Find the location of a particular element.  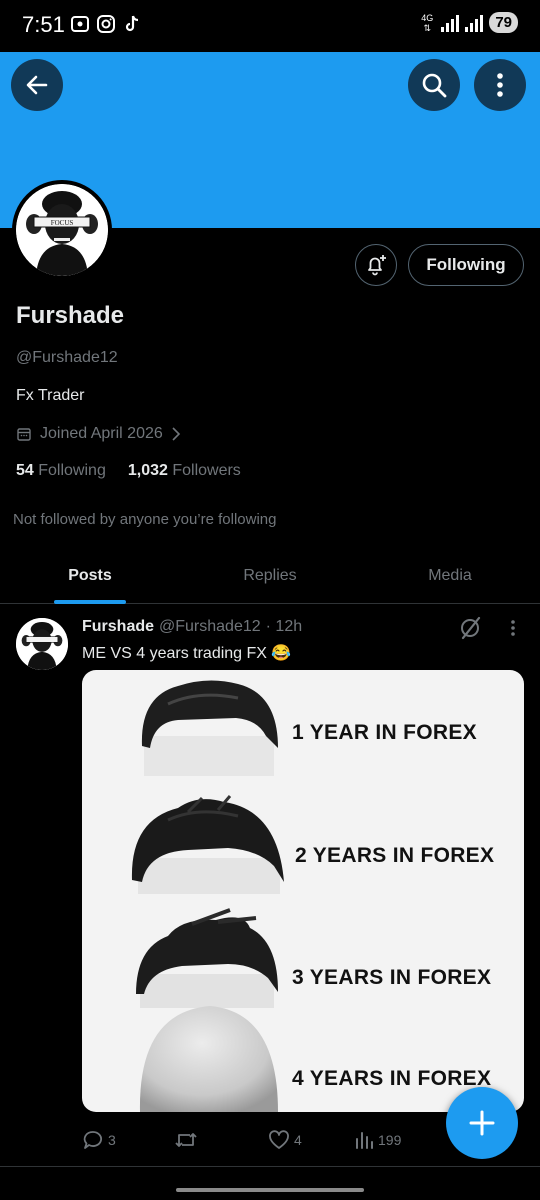

arrow-left-icon is located at coordinates (37, 85).